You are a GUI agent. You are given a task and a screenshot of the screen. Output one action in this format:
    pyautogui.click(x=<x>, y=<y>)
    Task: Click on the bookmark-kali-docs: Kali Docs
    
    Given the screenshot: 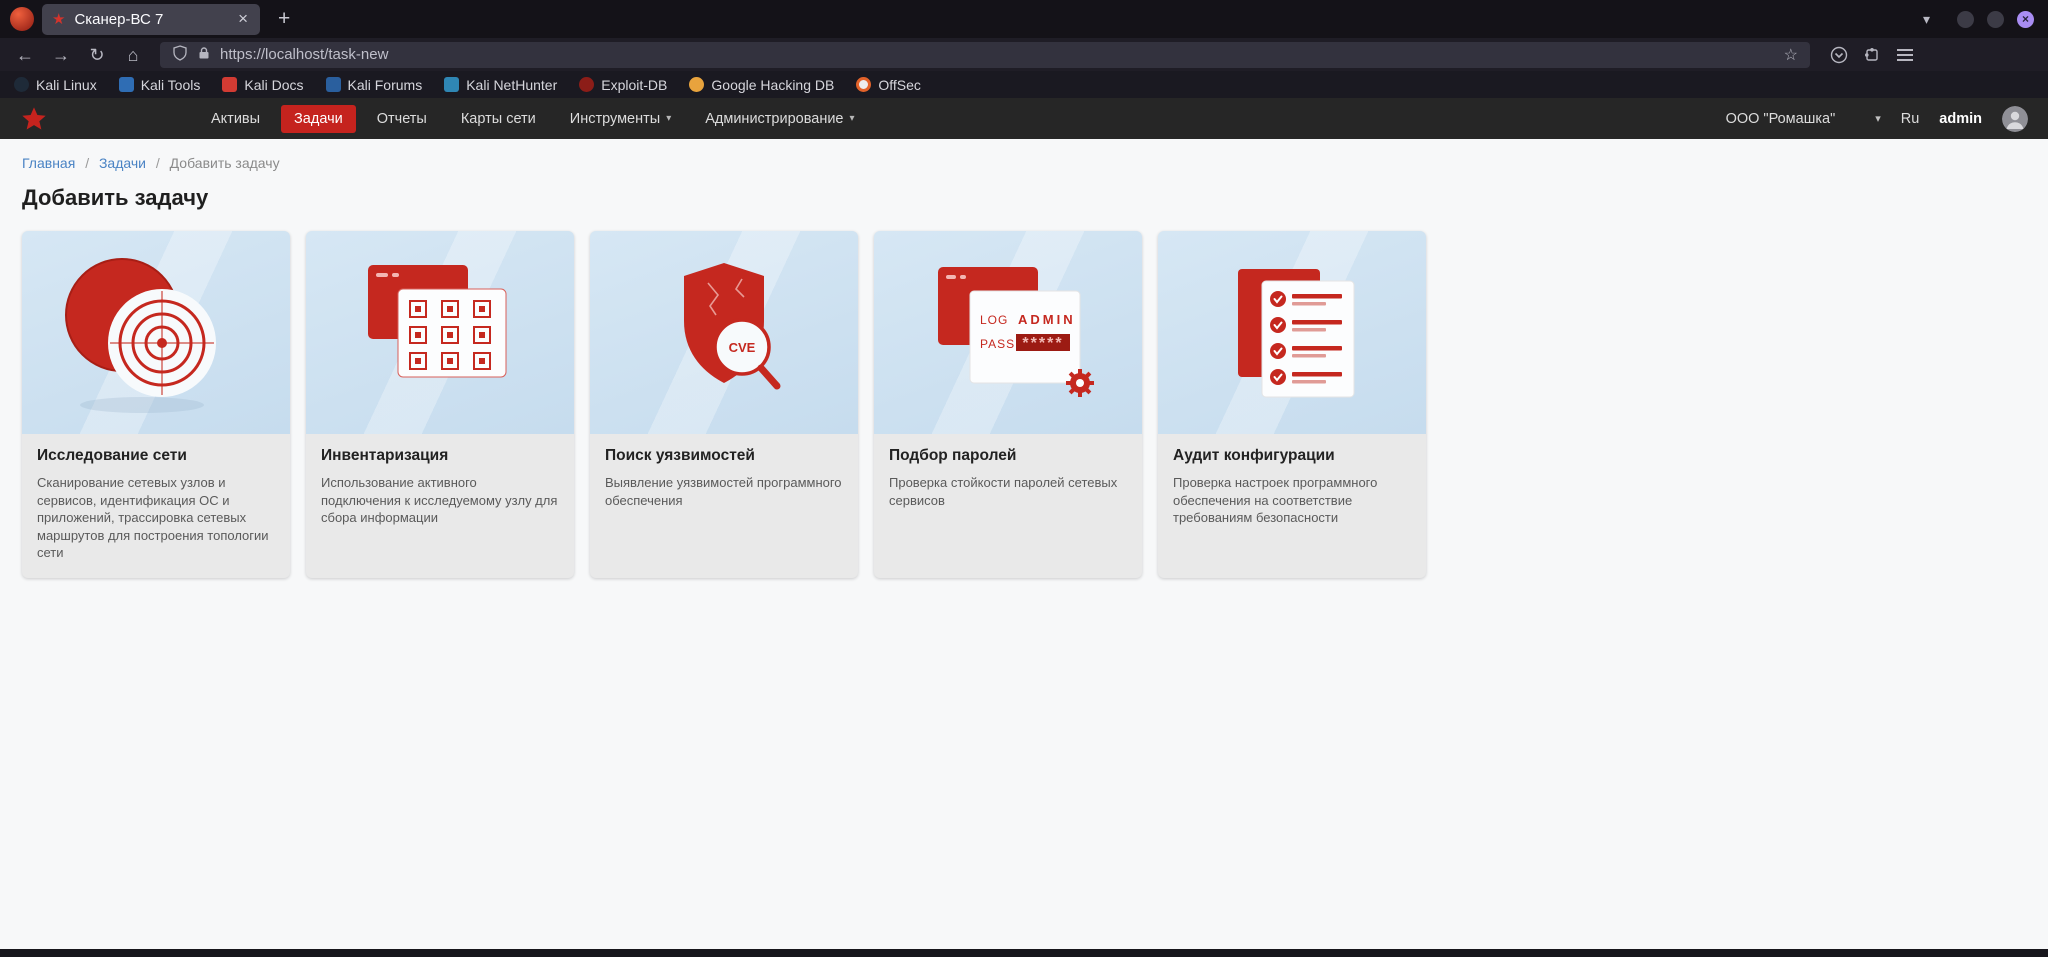 What is the action you would take?
    pyautogui.click(x=263, y=84)
    